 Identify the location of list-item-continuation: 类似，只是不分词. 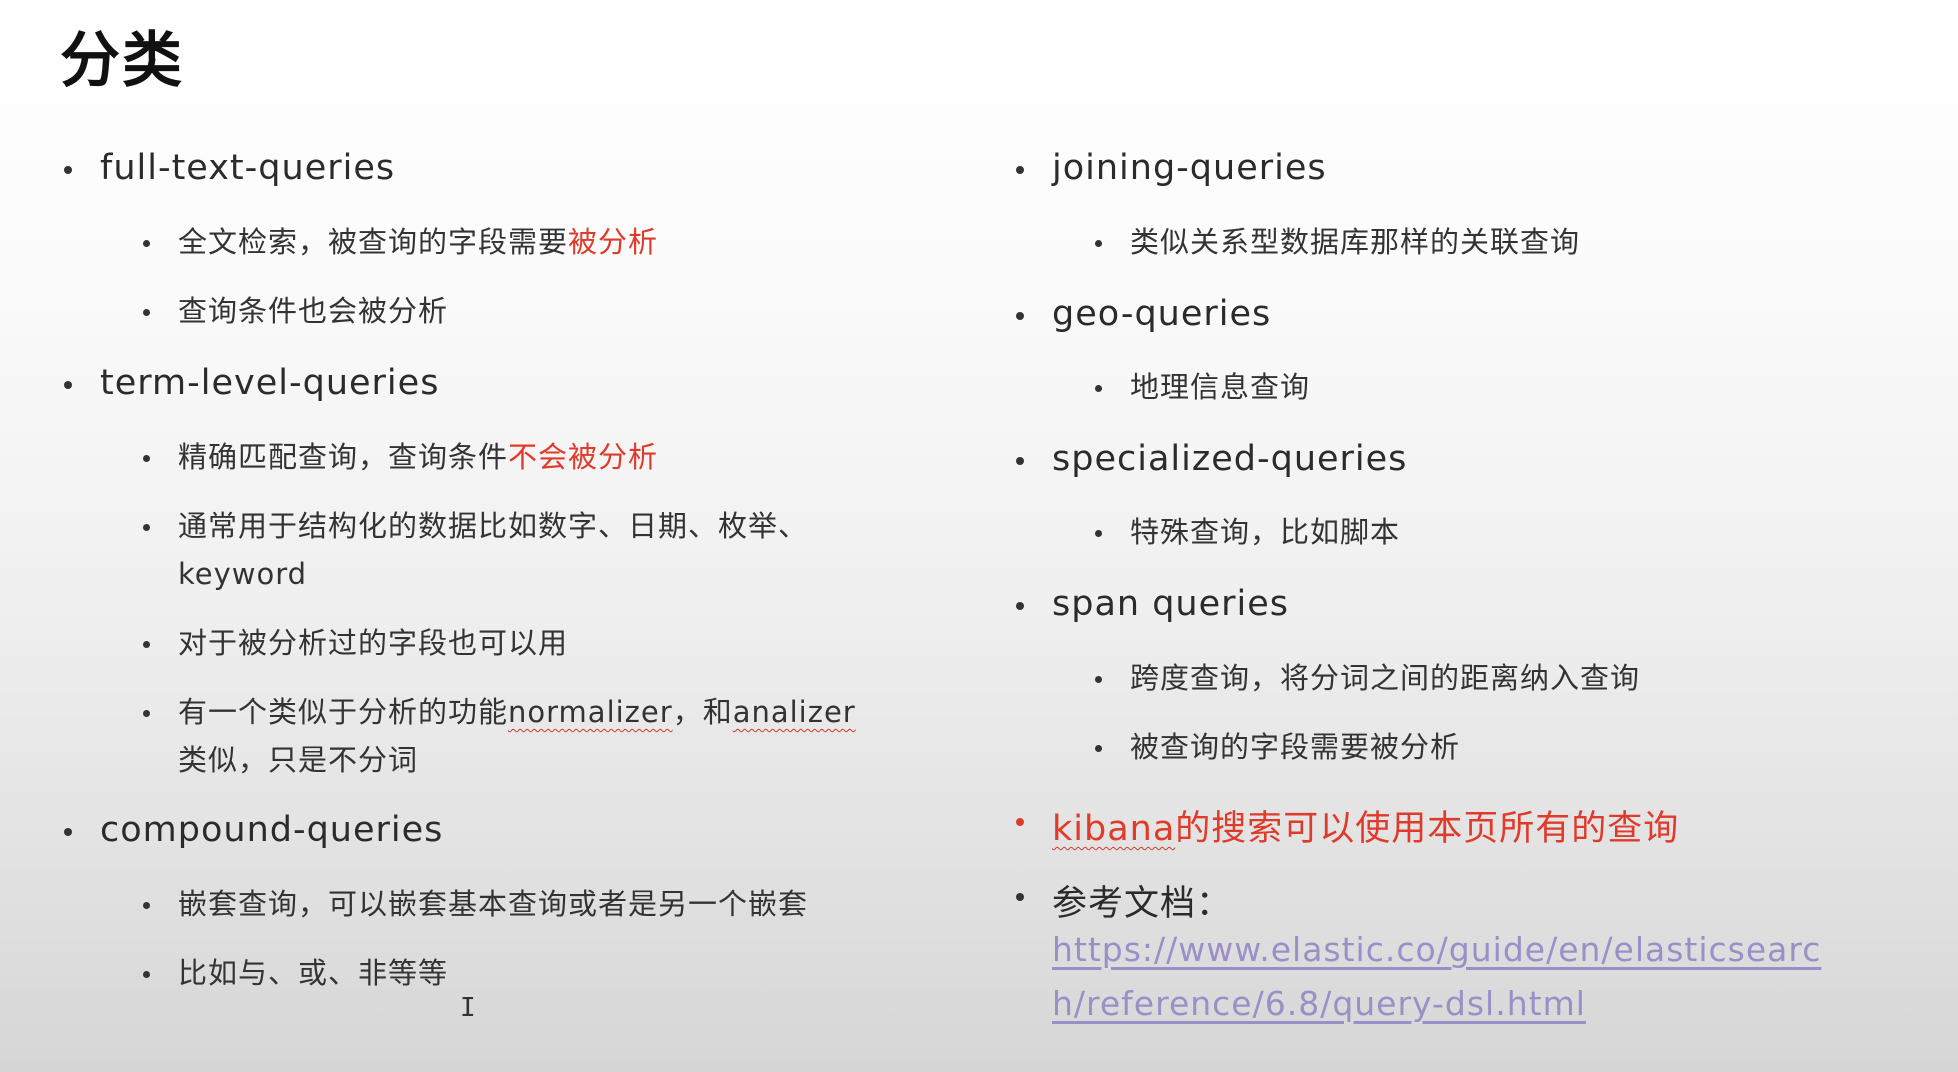
(298, 760).